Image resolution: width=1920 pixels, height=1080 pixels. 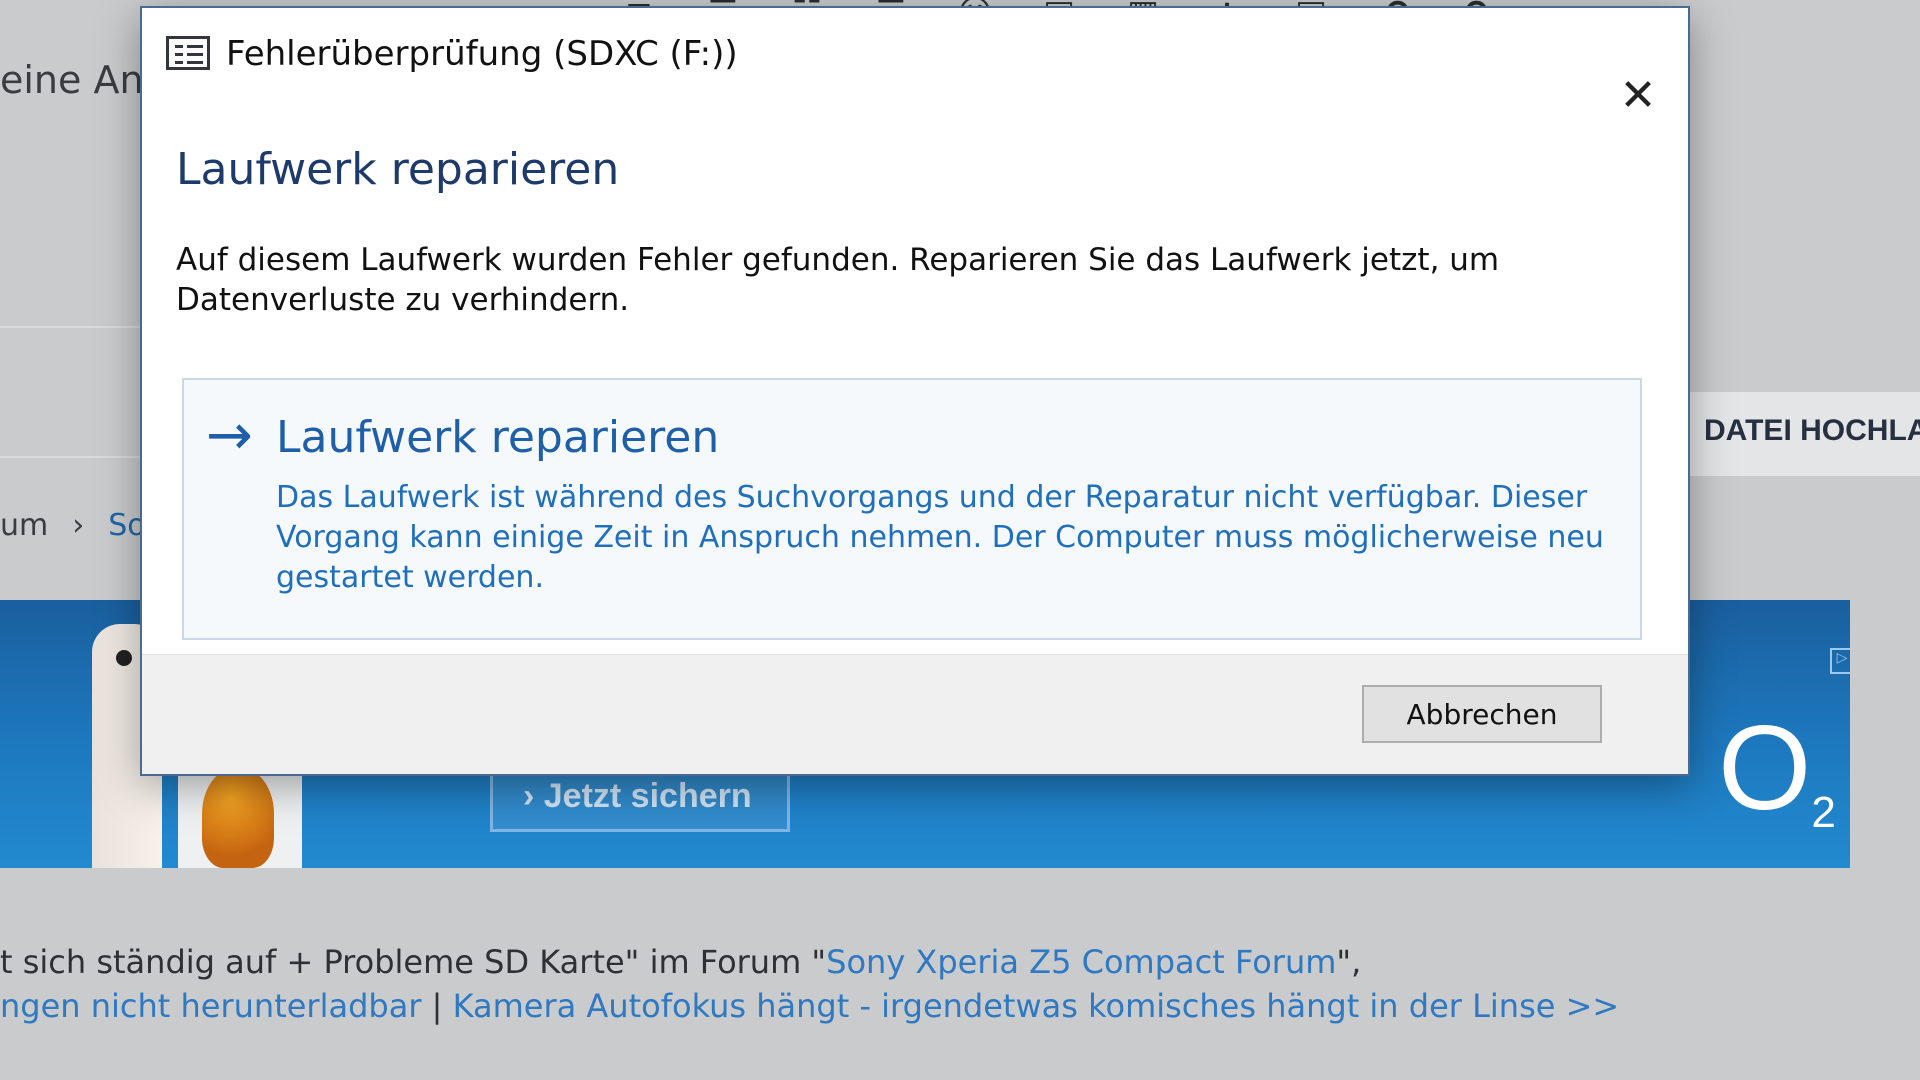 What do you see at coordinates (1349, 962) in the screenshot?
I see `footer-text: ",` at bounding box center [1349, 962].